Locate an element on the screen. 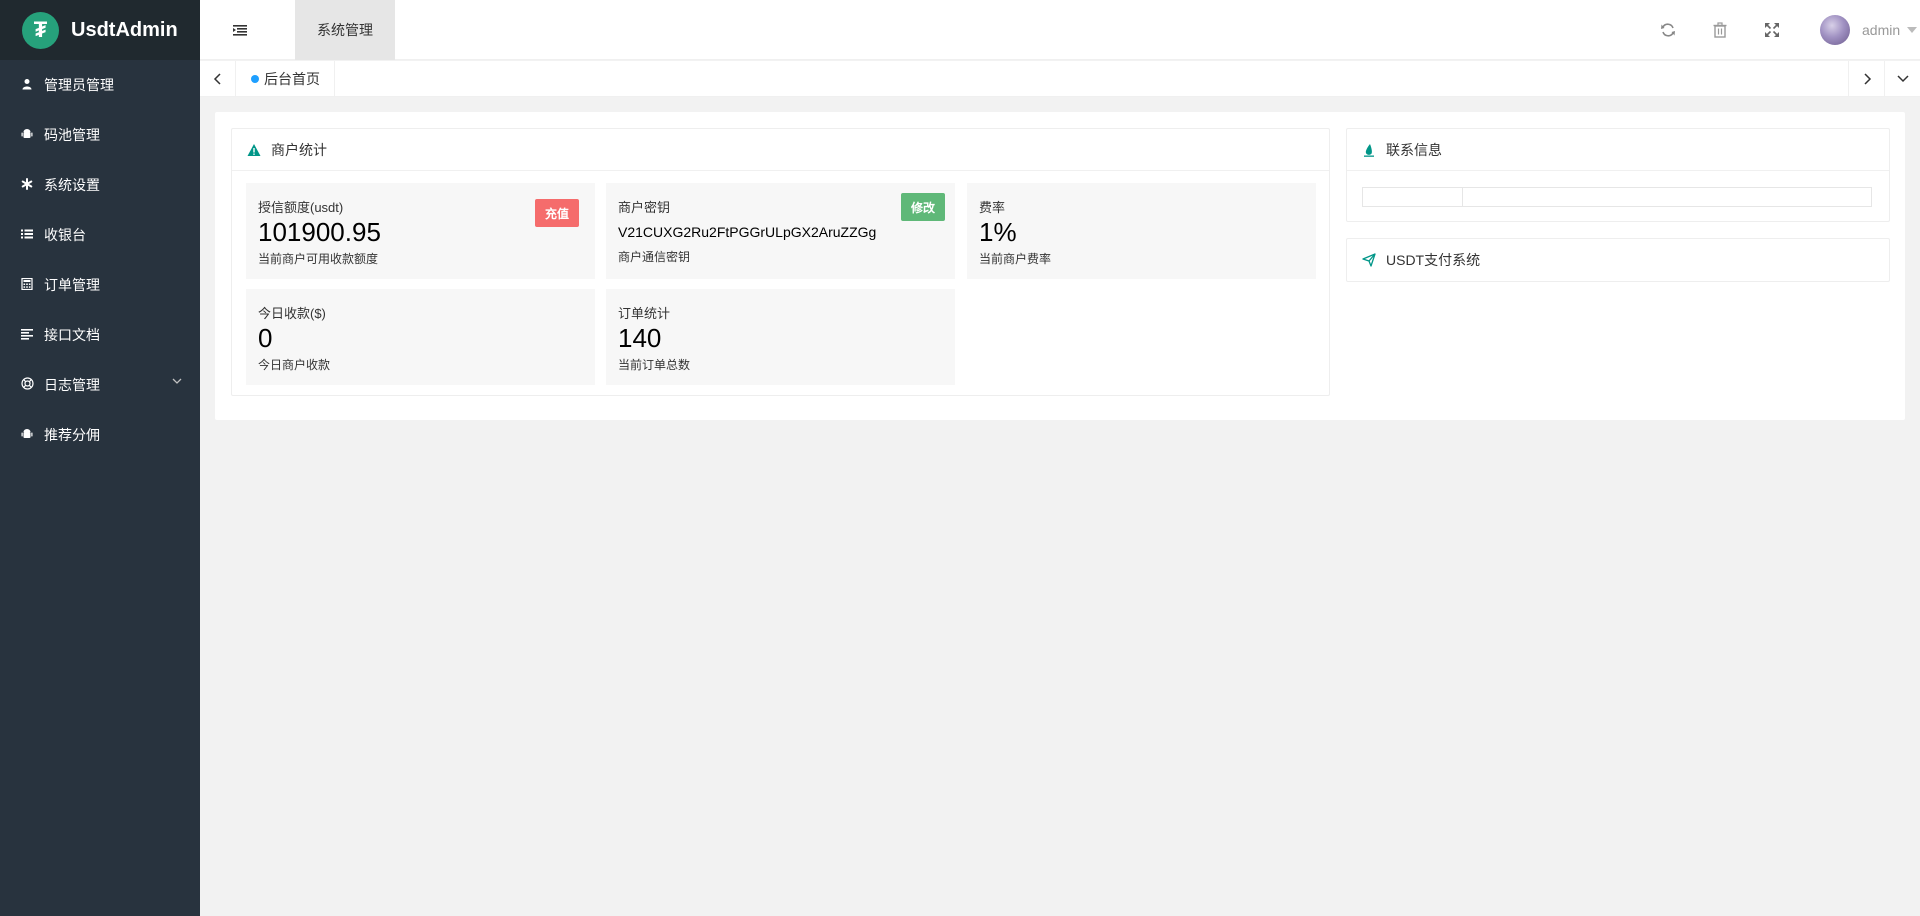  list-icon is located at coordinates (27, 235).